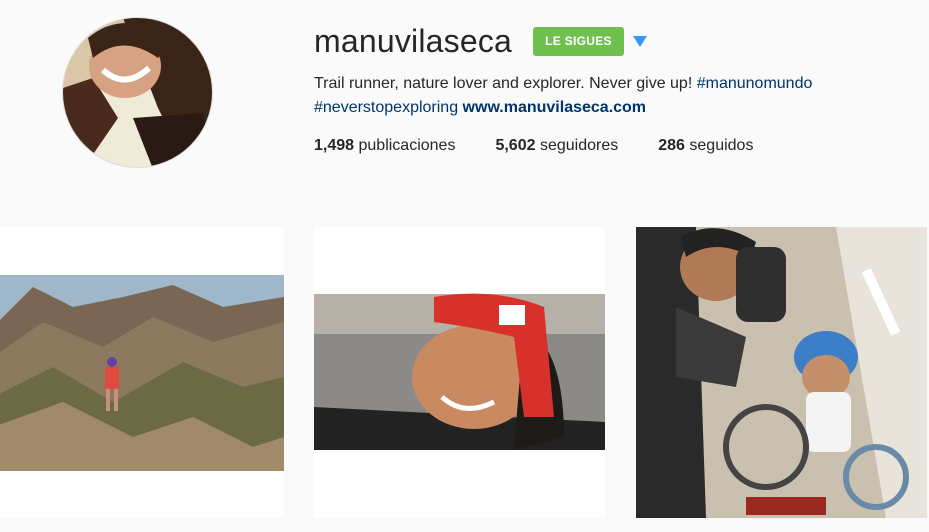 The width and height of the screenshot is (929, 532). Describe the element at coordinates (554, 107) in the screenshot. I see `bio-website-link: www.manuvilaseca.com` at that location.